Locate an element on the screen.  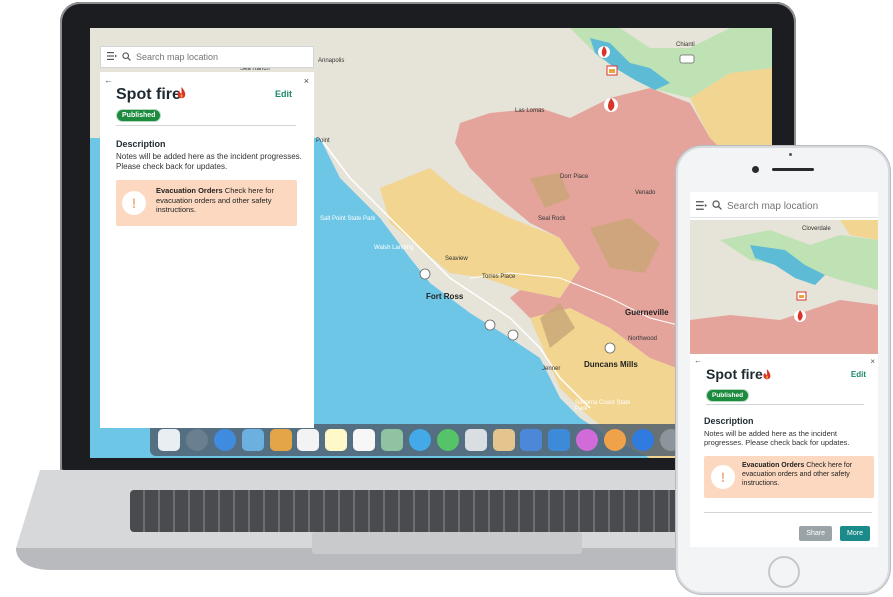
map-label: Sonoma Coast State Park is located at coordinates (603, 406).